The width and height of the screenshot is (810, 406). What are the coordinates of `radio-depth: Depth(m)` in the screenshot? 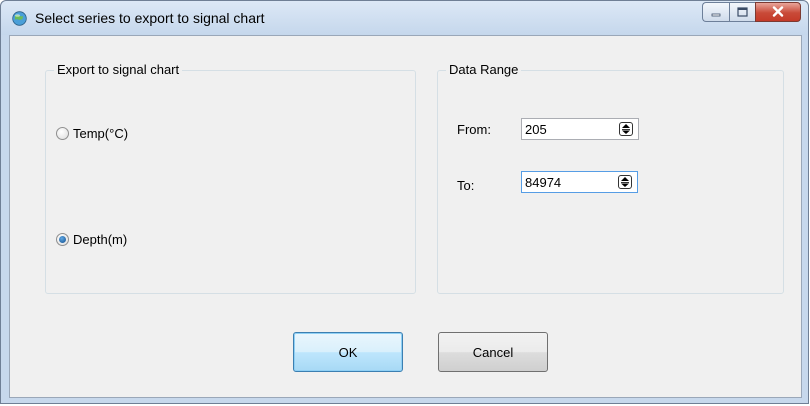 It's located at (91, 239).